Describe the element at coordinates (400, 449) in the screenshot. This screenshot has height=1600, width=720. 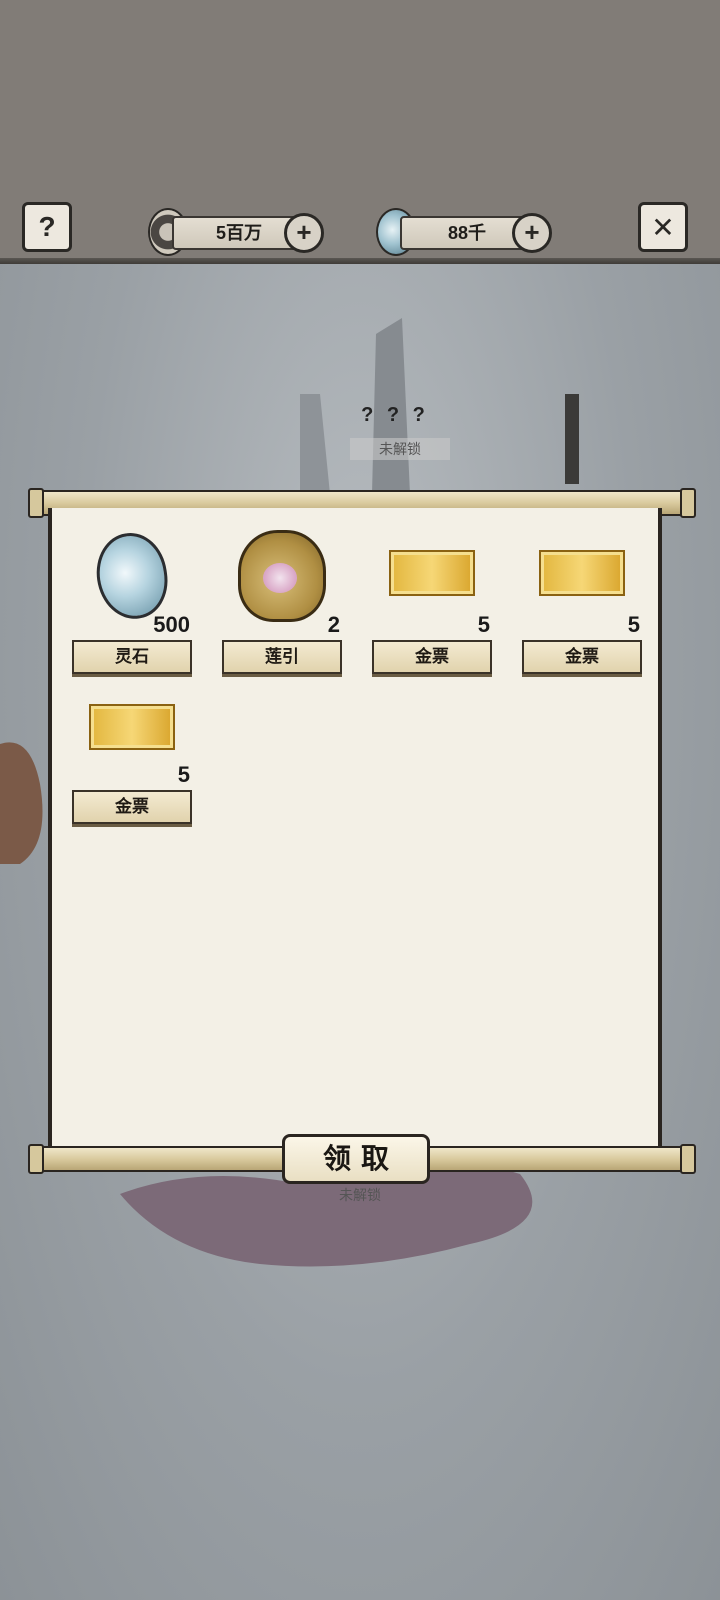
I see `locked-stage-label: 未解锁` at that location.